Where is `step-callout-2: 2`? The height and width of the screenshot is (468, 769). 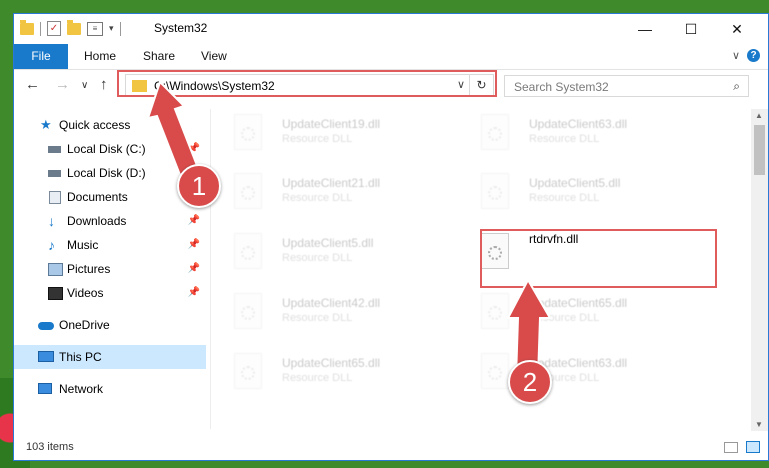
step-callout-2: 2 is located at coordinates (530, 382).